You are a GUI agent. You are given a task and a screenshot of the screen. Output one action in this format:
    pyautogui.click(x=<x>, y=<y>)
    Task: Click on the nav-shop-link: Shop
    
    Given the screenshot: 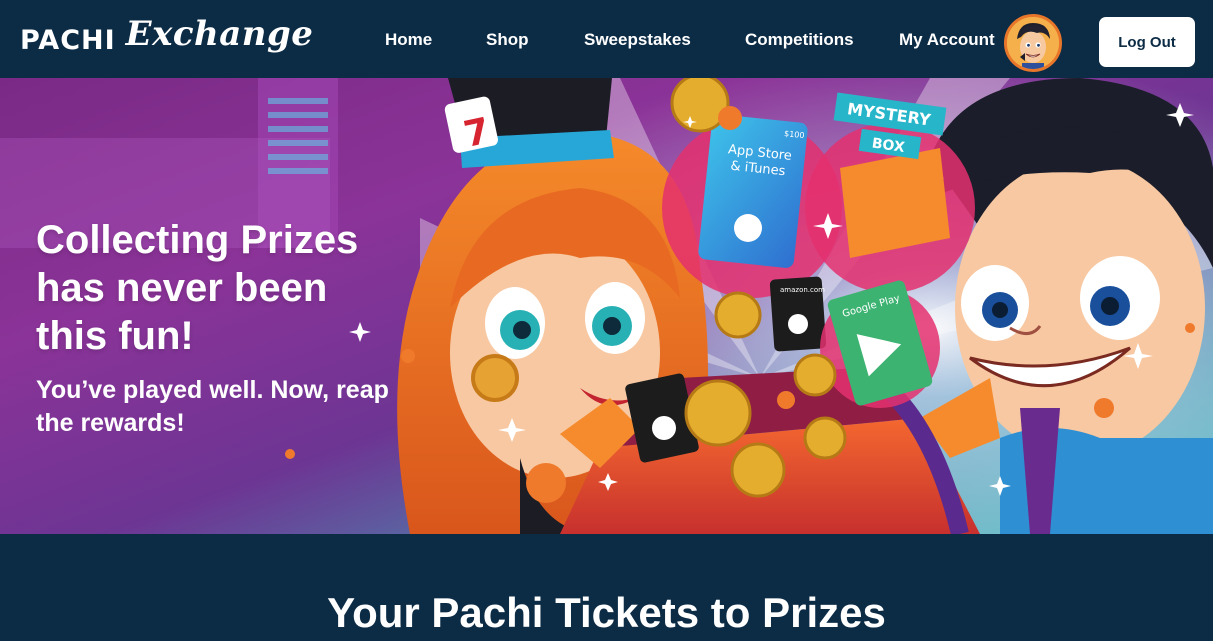 What is the action you would take?
    pyautogui.click(x=507, y=40)
    